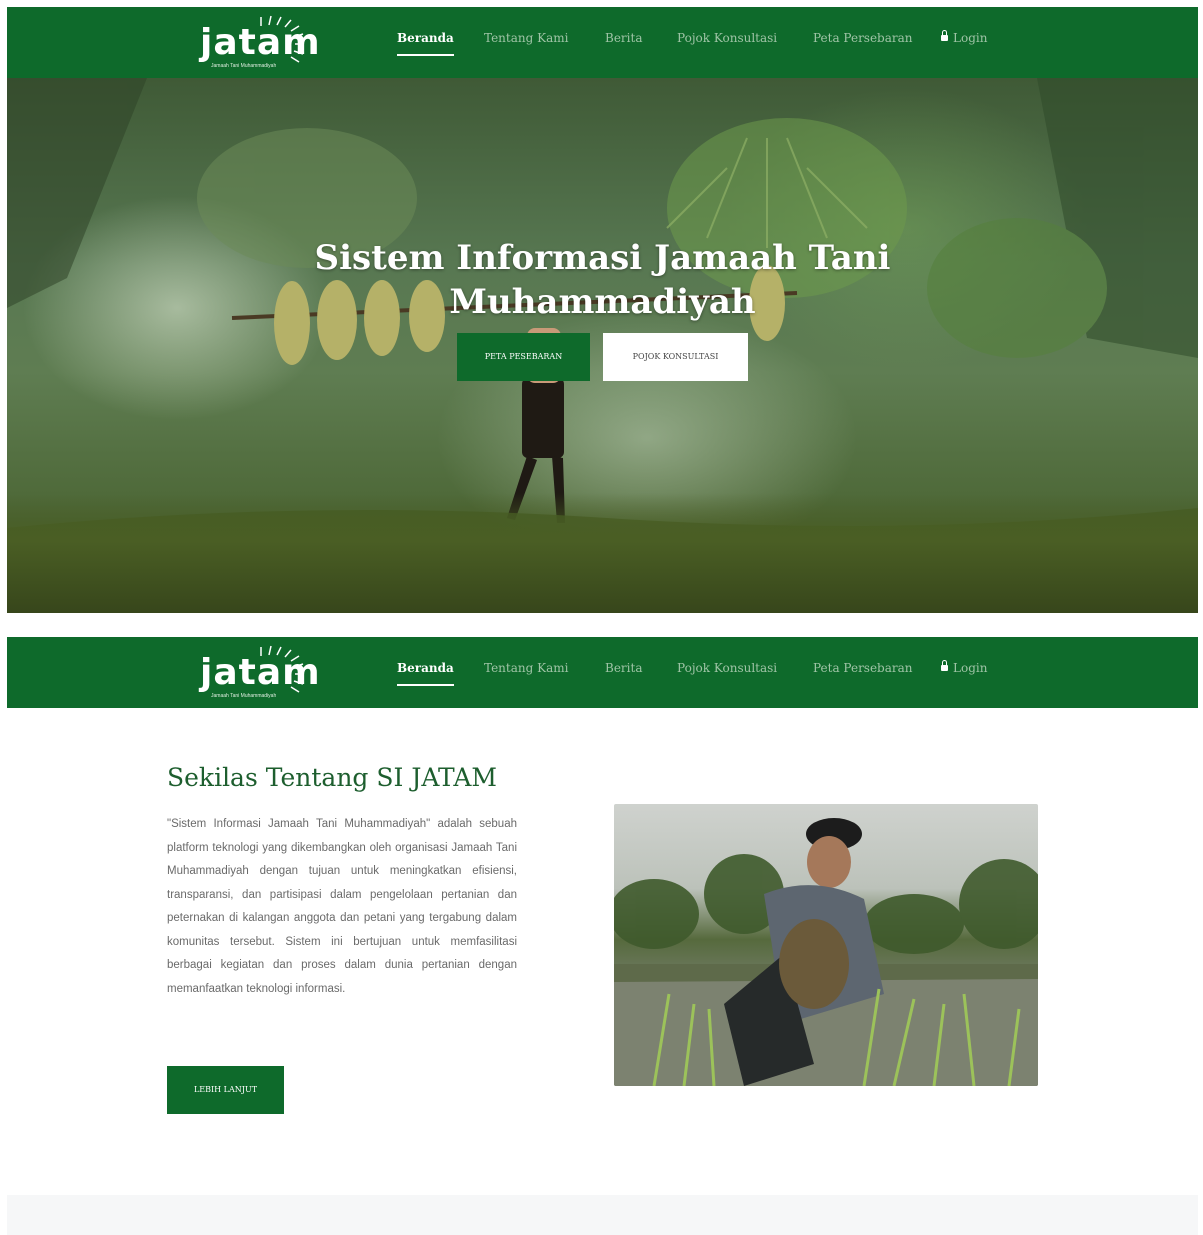  I want to click on pojok-konsultasi-button: POJOK KONSULTASI, so click(675, 357).